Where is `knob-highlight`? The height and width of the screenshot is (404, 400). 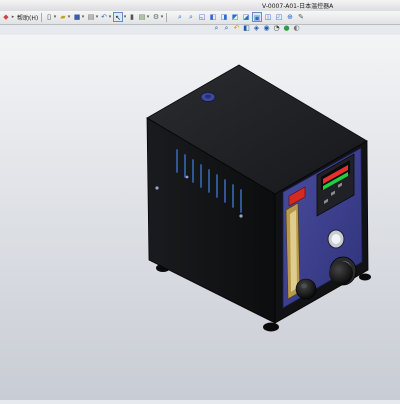 knob-highlight is located at coordinates (304, 286).